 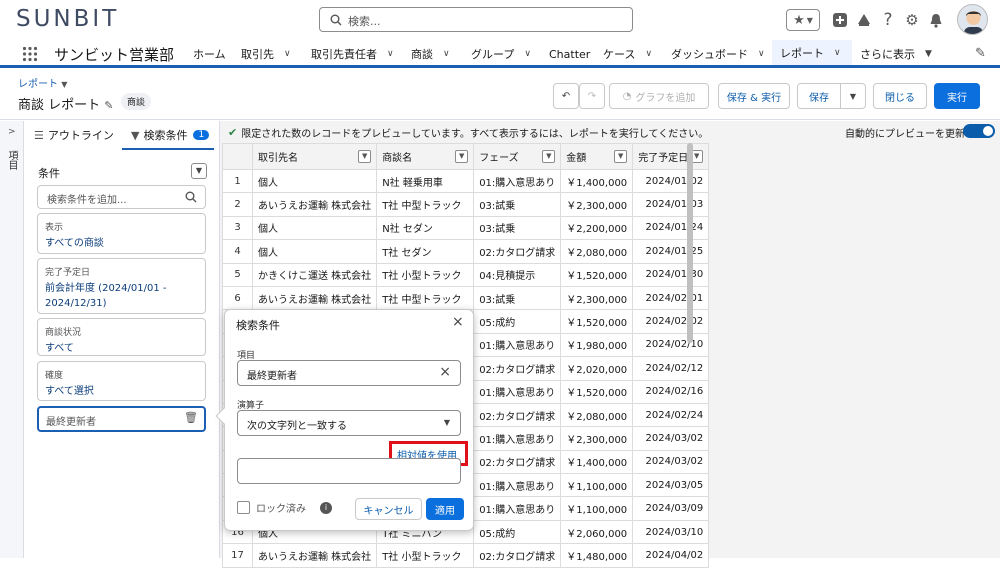 What do you see at coordinates (972, 19) in the screenshot?
I see `avatar` at bounding box center [972, 19].